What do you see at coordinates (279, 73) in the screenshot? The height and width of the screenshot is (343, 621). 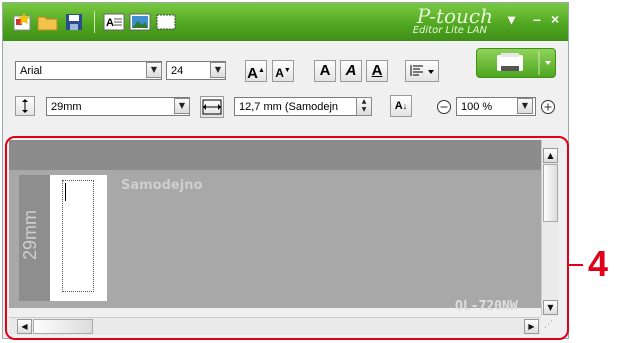 I see `decrease-font-label: A` at bounding box center [279, 73].